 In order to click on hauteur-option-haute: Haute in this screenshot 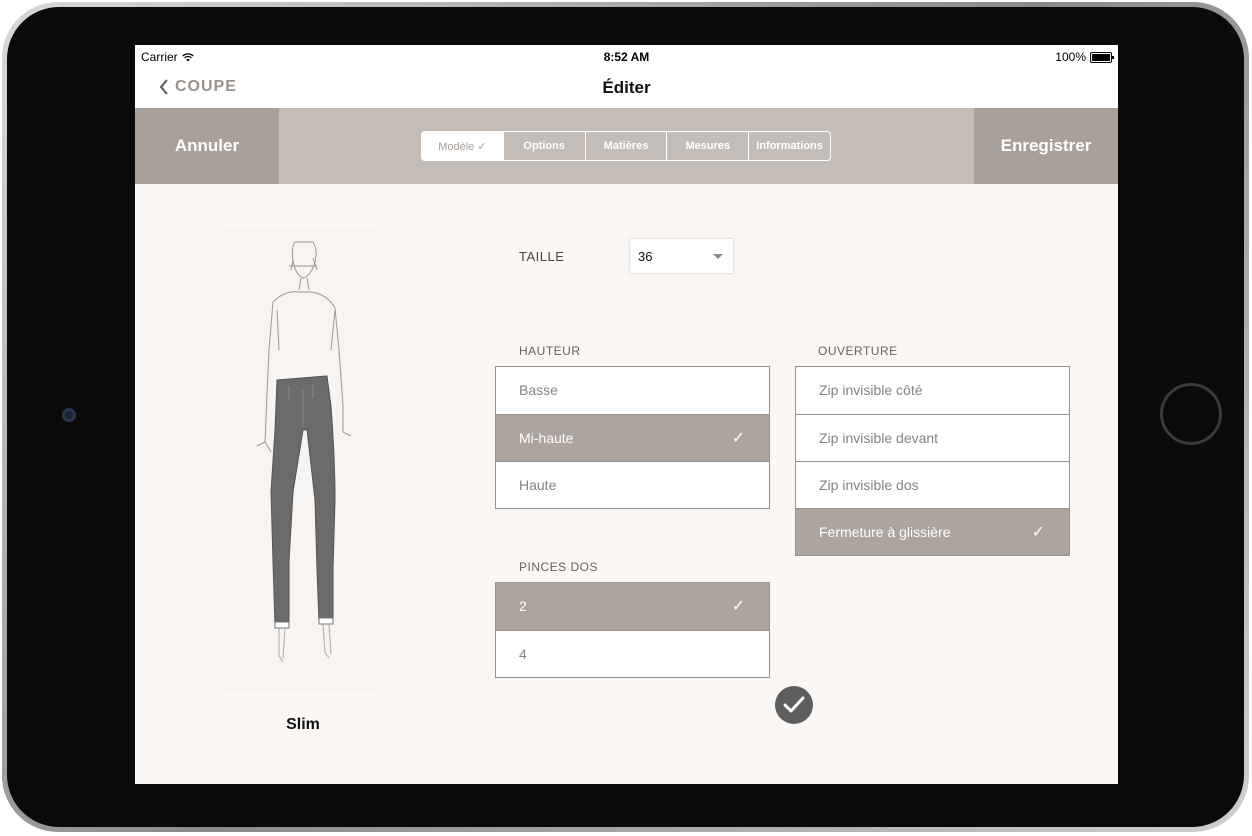, I will do `click(632, 484)`.